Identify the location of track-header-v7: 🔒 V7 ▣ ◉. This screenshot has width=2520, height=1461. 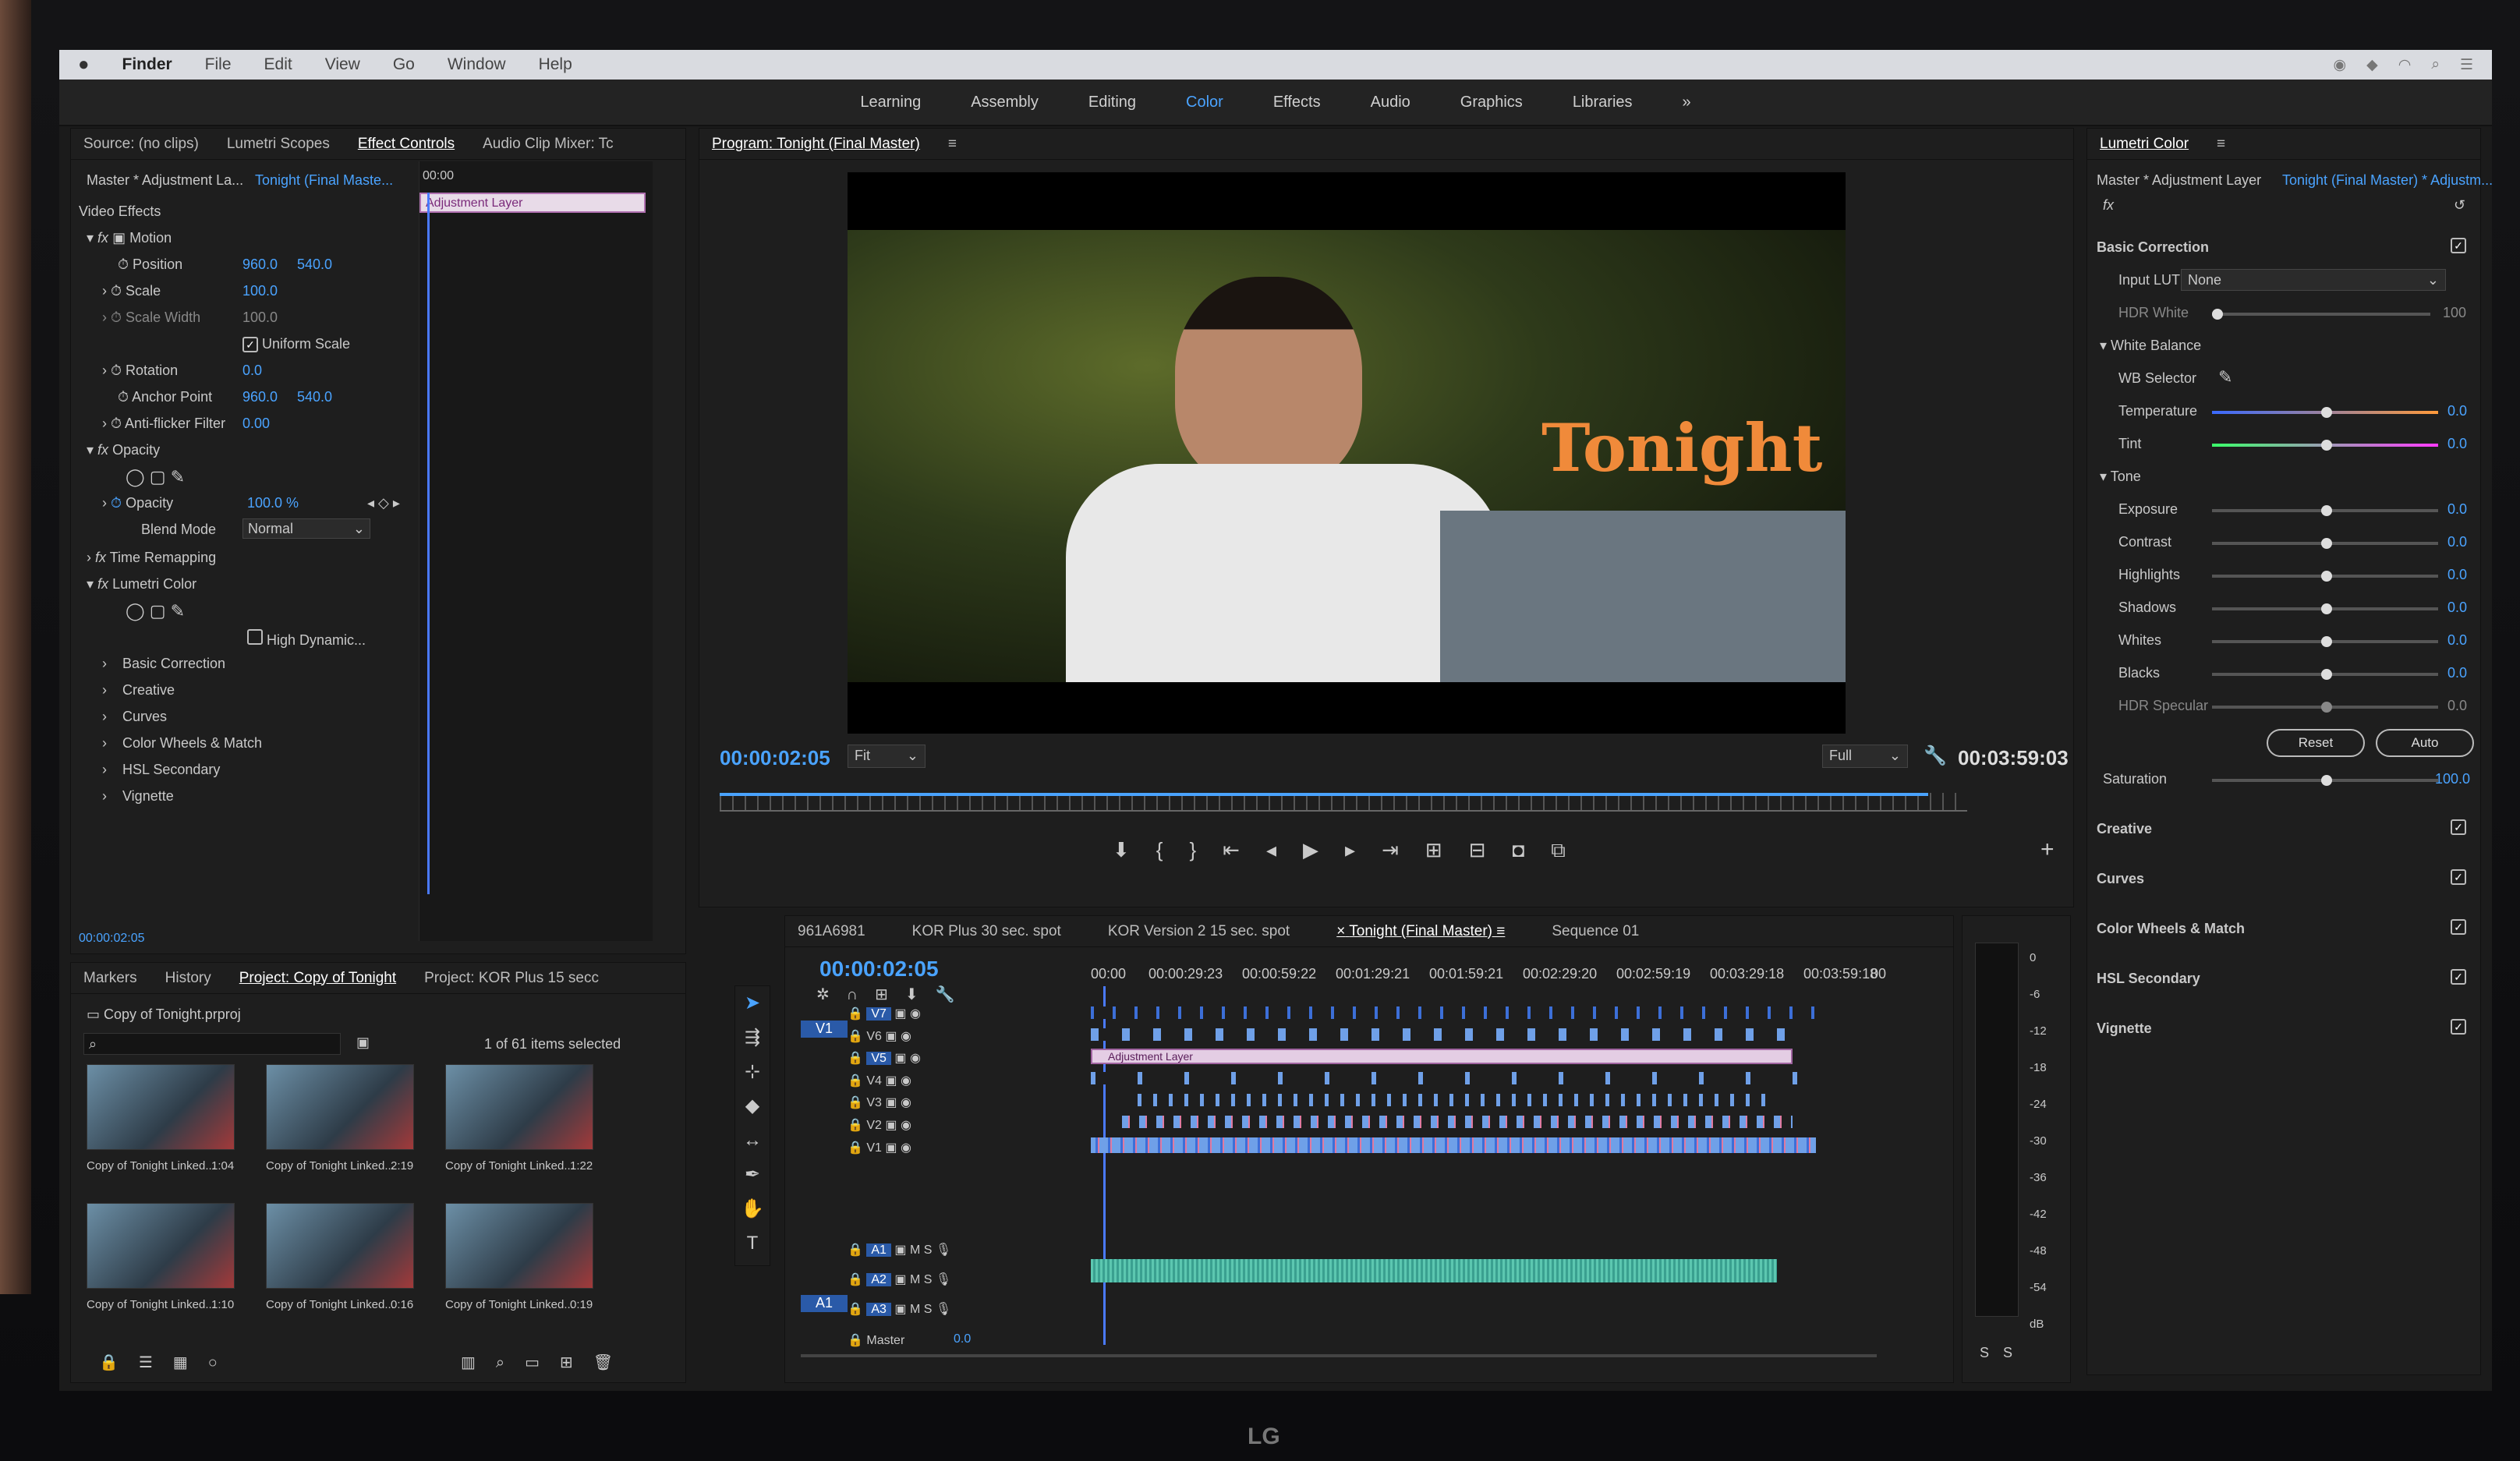
(884, 1015).